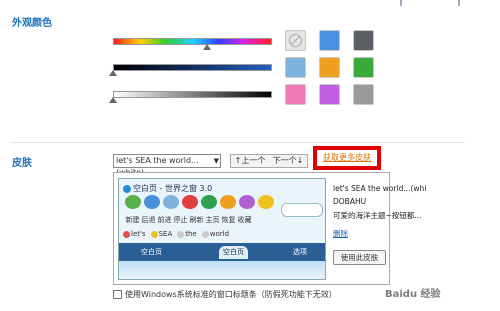  What do you see at coordinates (329, 94) in the screenshot?
I see `swatch-purple` at bounding box center [329, 94].